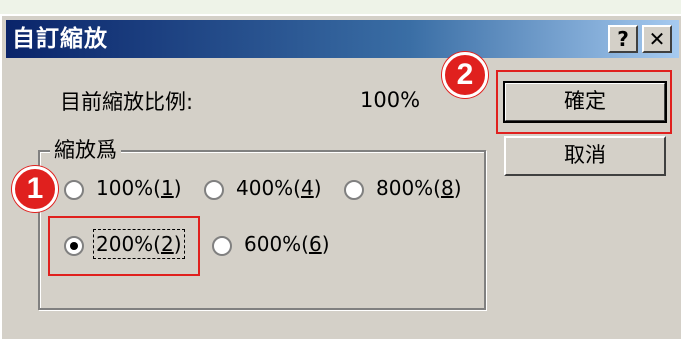 Image resolution: width=681 pixels, height=339 pixels. I want to click on dialog-title: 自訂縮放, so click(60, 39).